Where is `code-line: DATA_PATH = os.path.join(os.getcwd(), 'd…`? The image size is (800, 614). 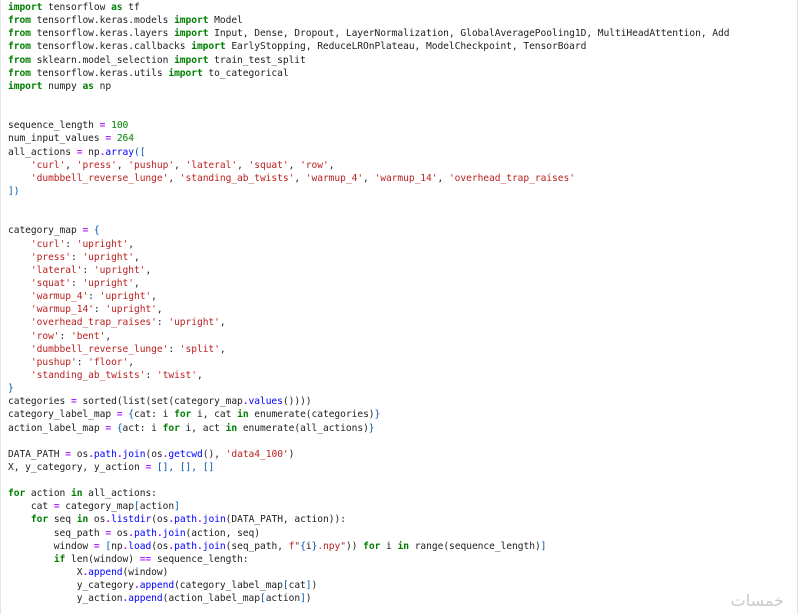 code-line: DATA_PATH = os.path.join(os.getcwd(), 'd… is located at coordinates (368, 454).